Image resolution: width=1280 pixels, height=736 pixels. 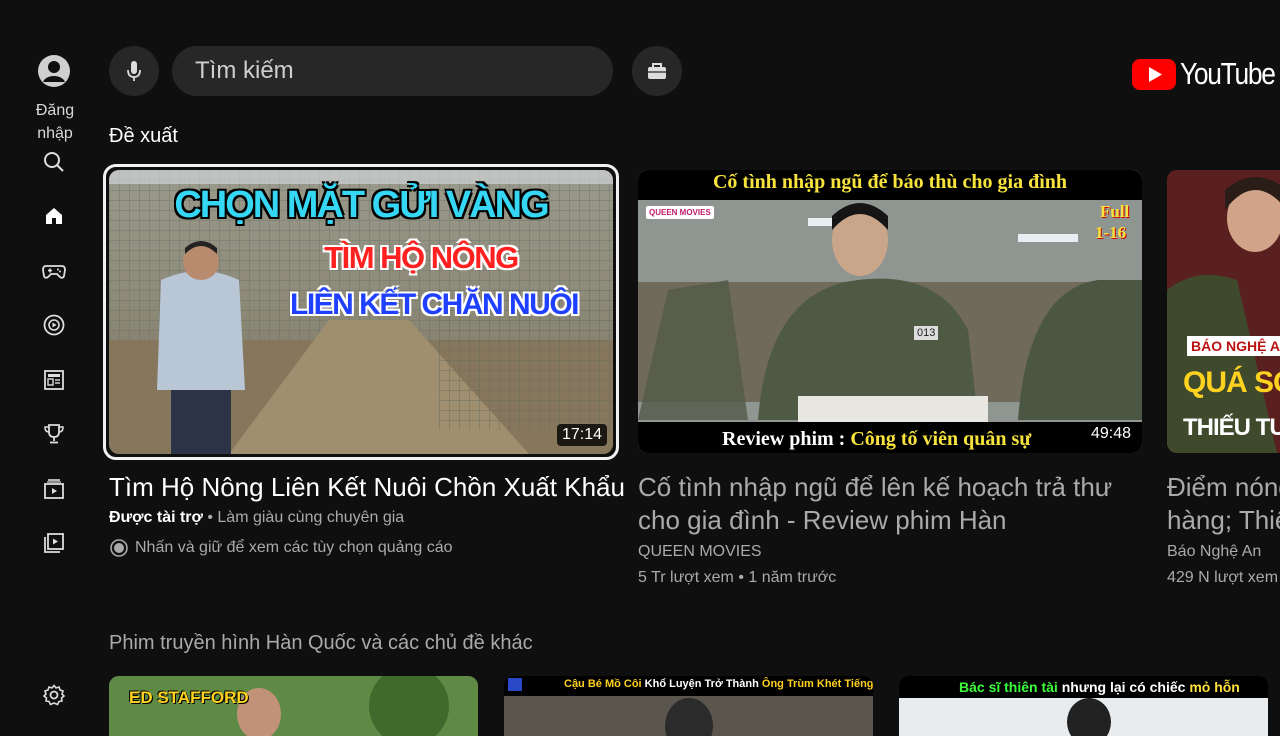 I want to click on thumbnail-text-1: QUÁ SỐC, so click(x=1231, y=382).